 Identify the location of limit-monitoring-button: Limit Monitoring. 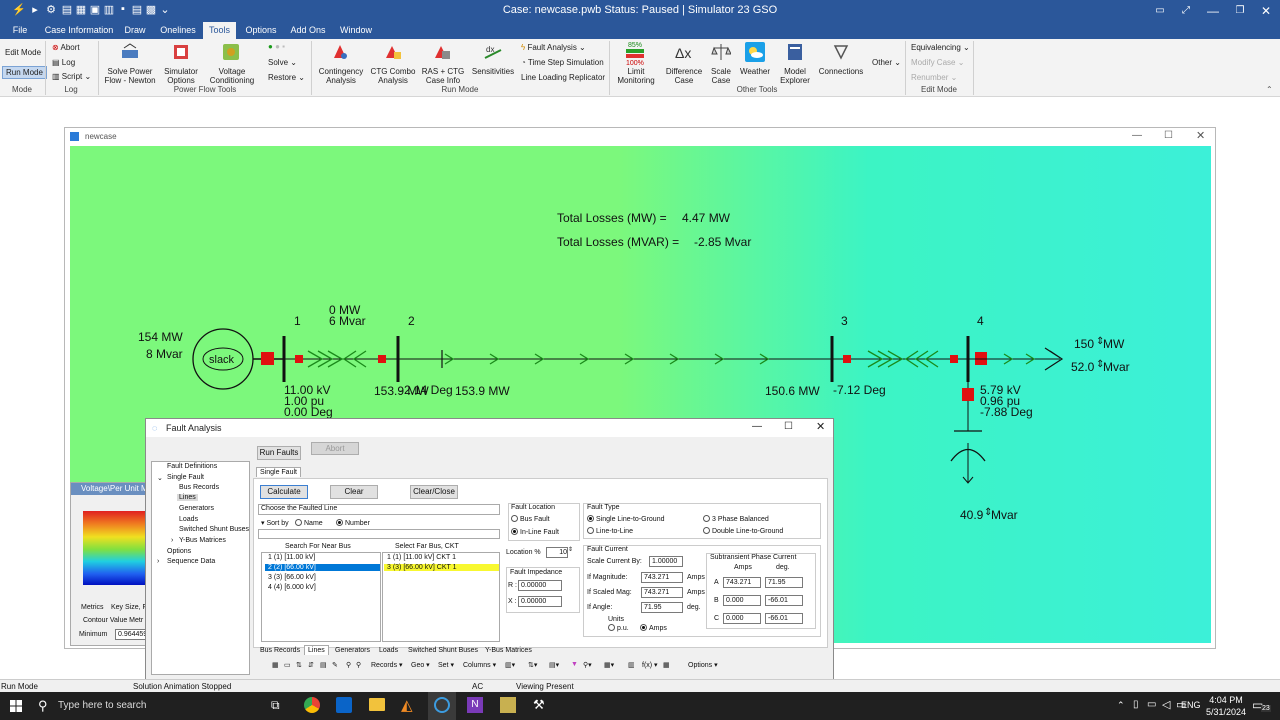
(636, 76).